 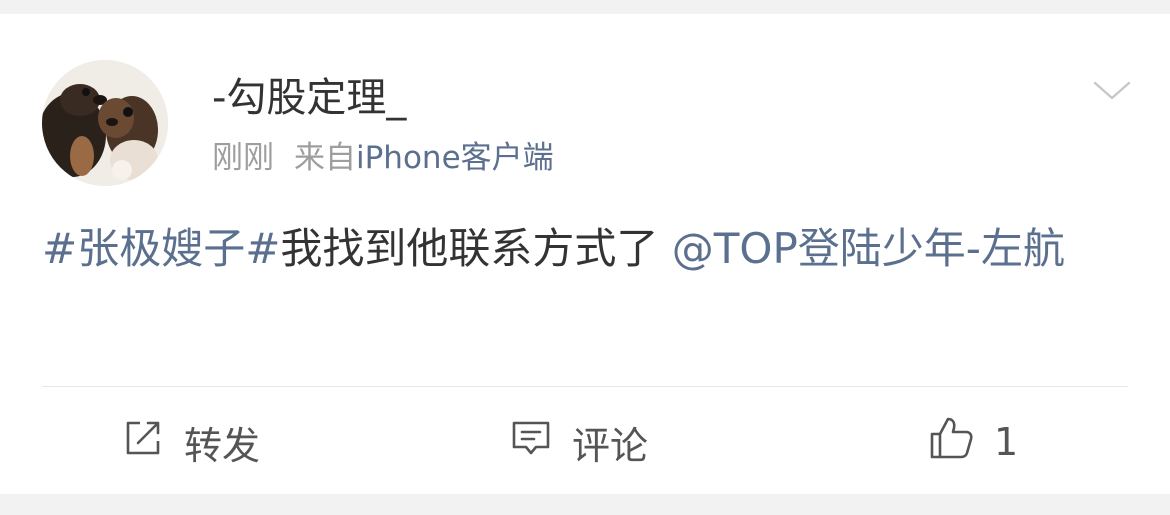 What do you see at coordinates (951, 442) in the screenshot?
I see `thumbs-up-icon` at bounding box center [951, 442].